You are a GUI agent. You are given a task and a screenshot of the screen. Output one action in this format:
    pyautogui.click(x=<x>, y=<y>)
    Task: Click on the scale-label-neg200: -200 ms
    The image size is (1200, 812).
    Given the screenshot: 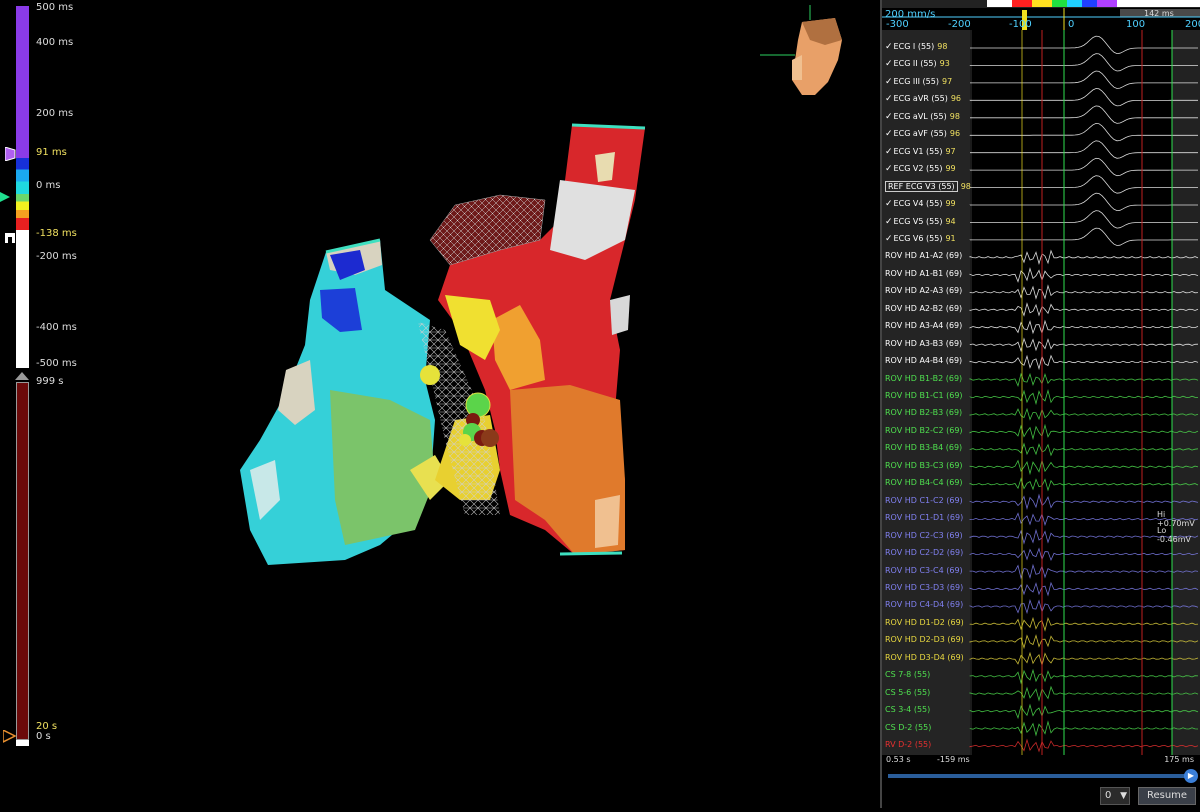 What is the action you would take?
    pyautogui.click(x=56, y=256)
    